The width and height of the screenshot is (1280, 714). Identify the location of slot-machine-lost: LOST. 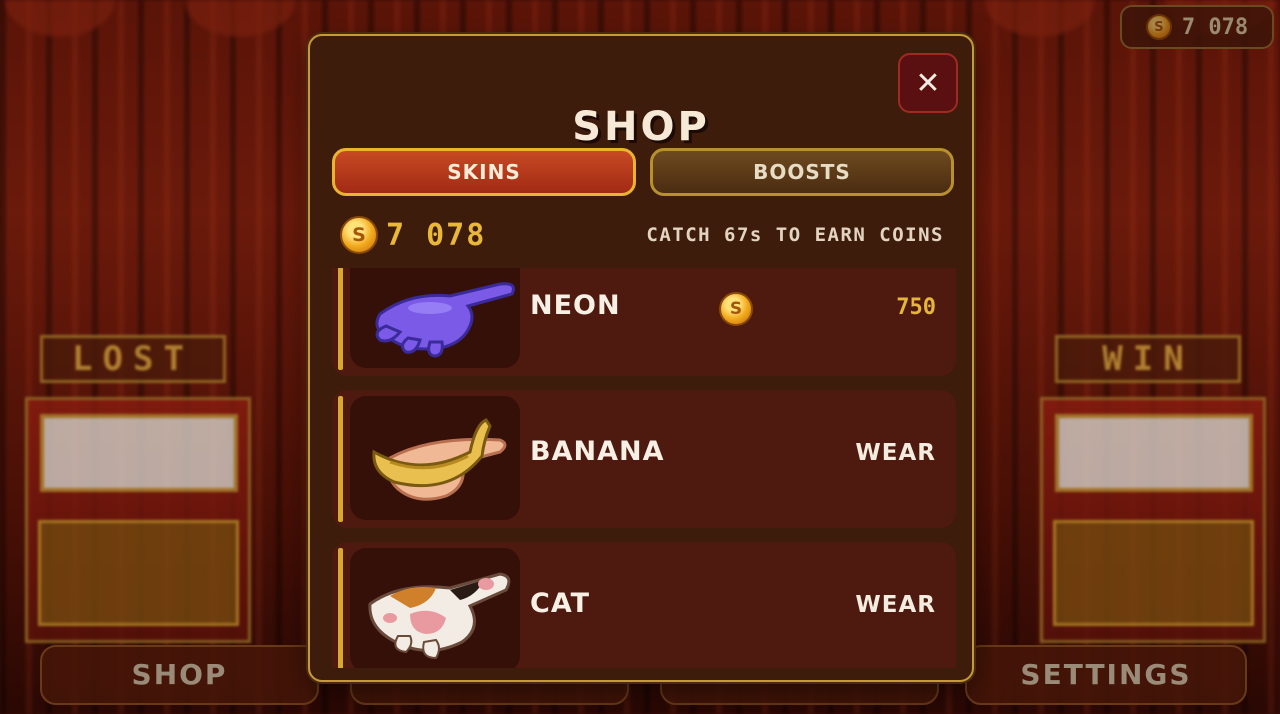
(140, 489).